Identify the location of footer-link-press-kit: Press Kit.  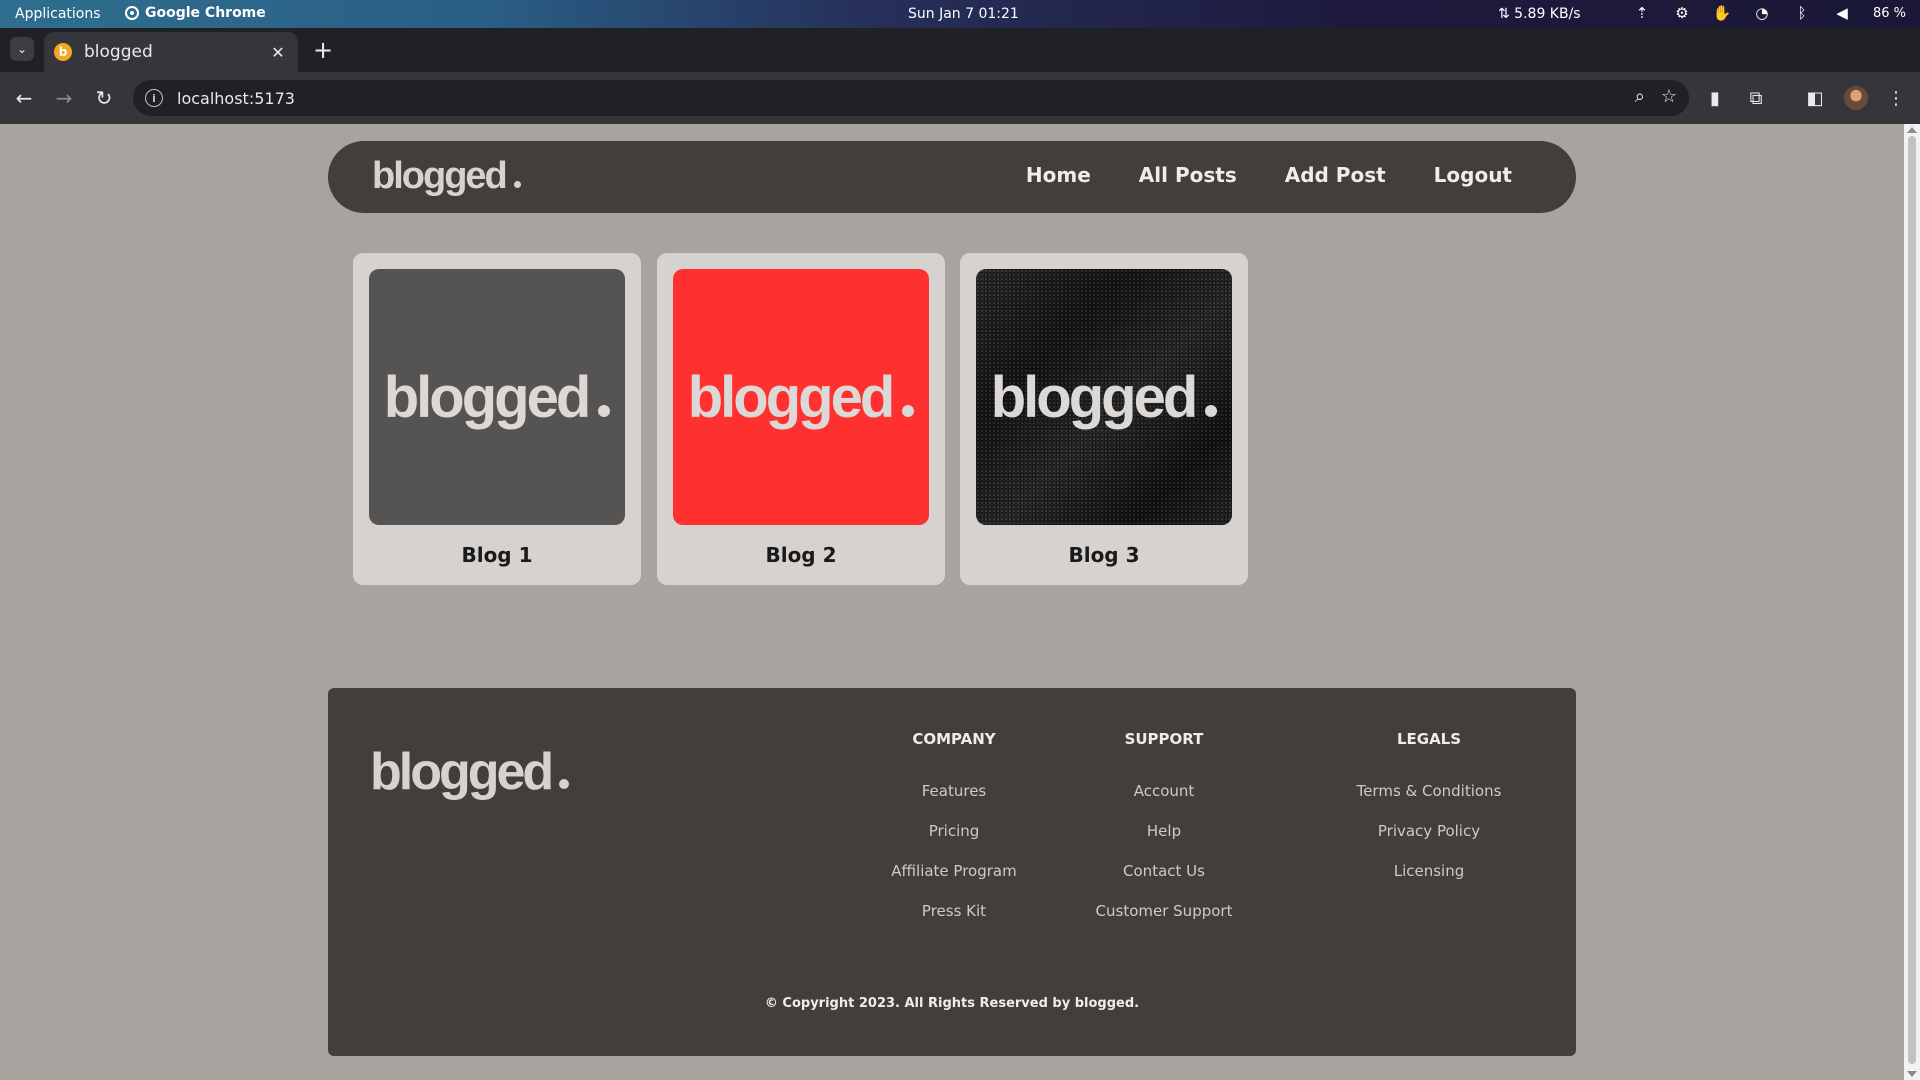
(954, 911).